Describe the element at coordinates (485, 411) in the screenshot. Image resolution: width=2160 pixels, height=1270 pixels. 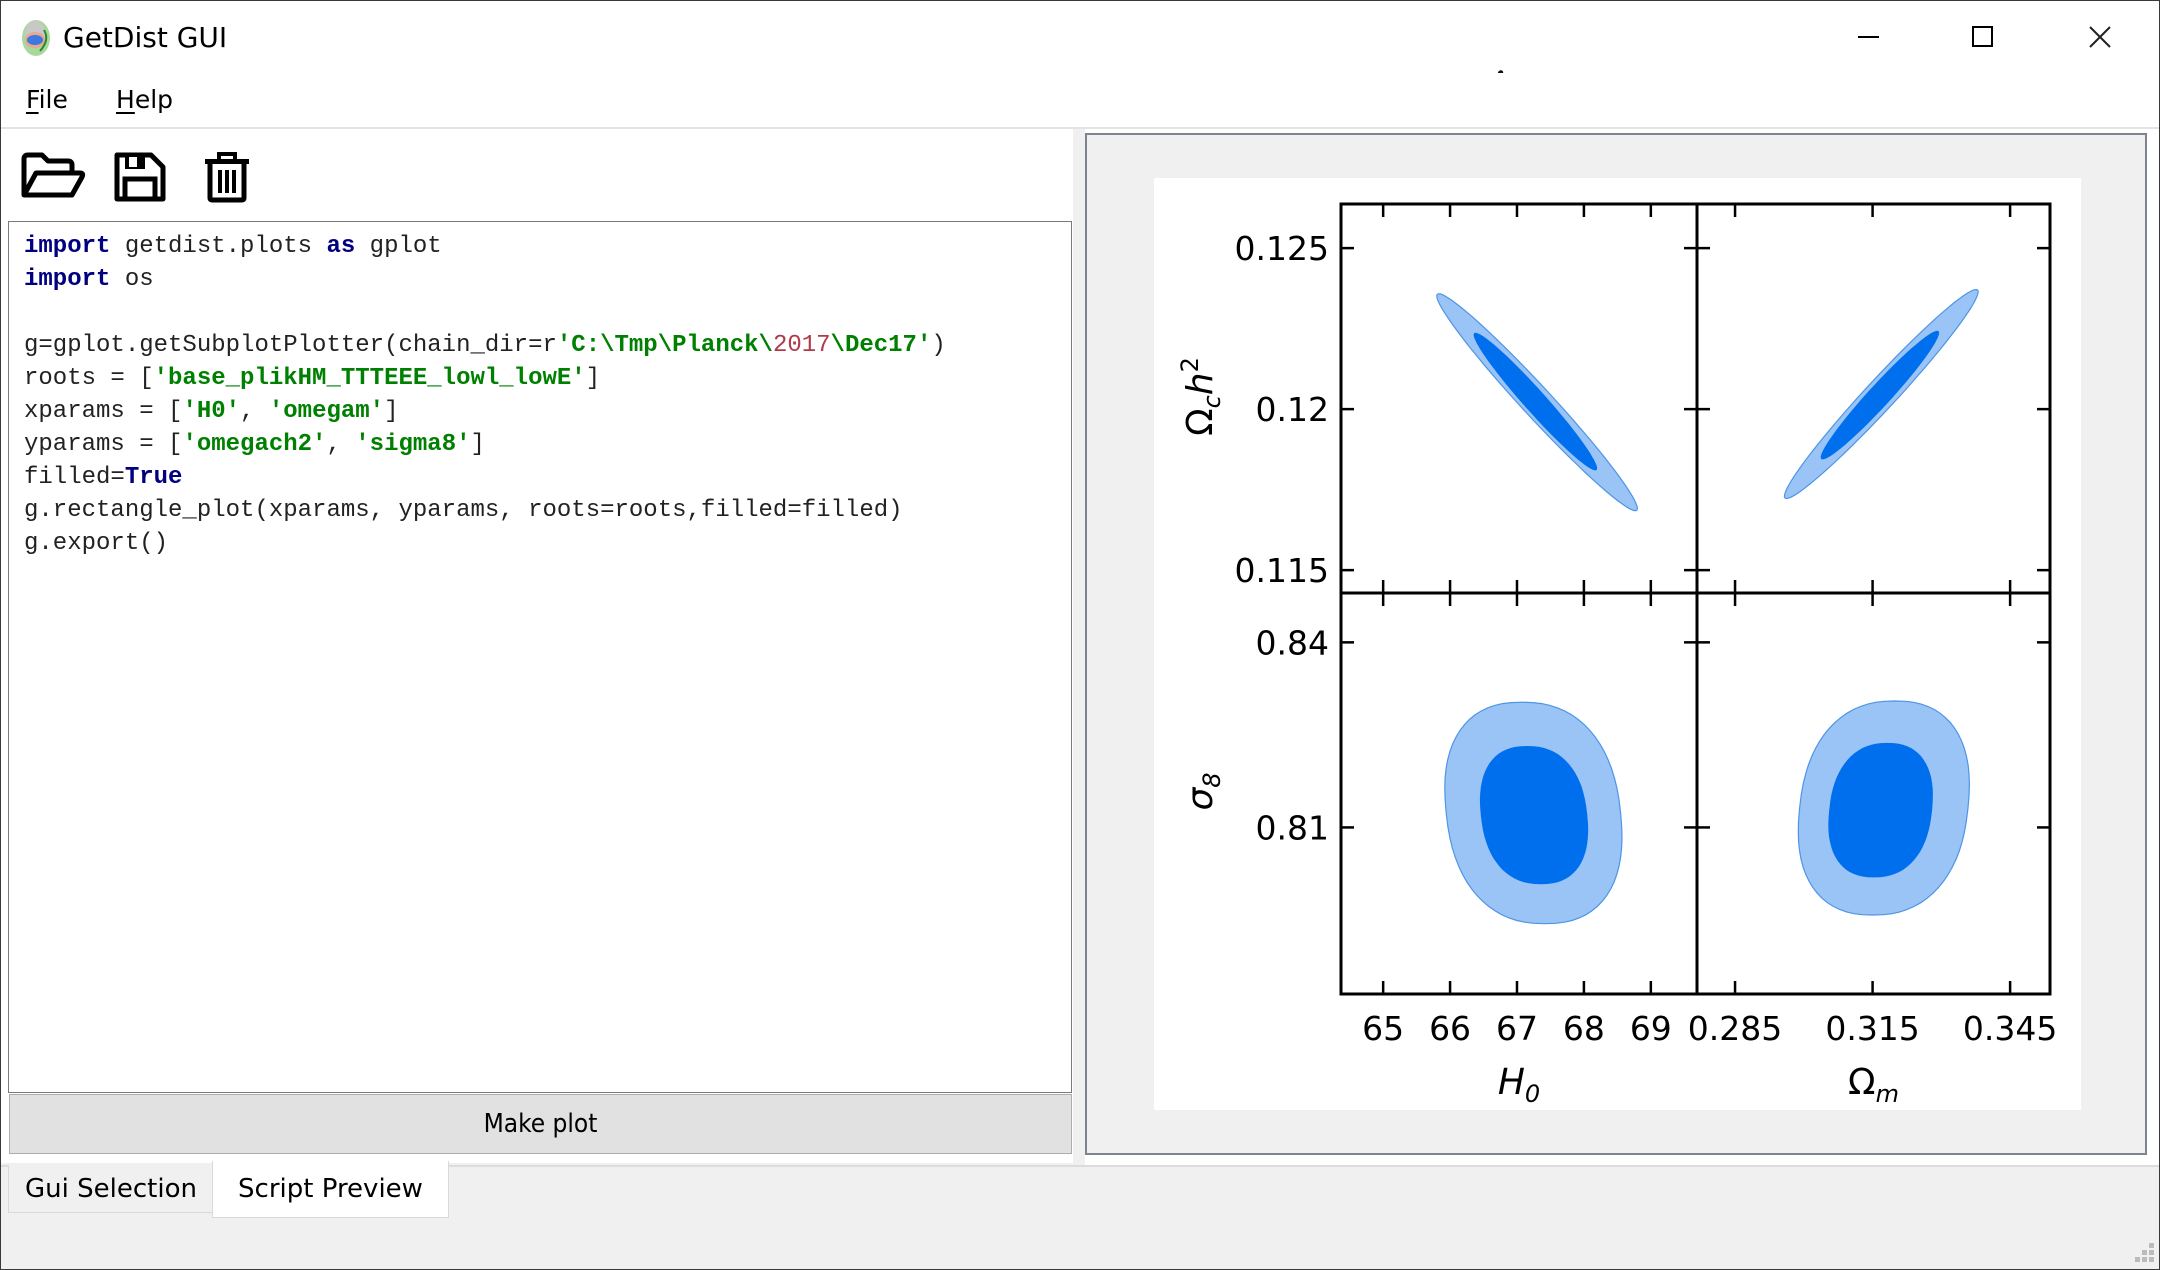
I see `code-line: xparams = ['H0', 'omegam']` at that location.